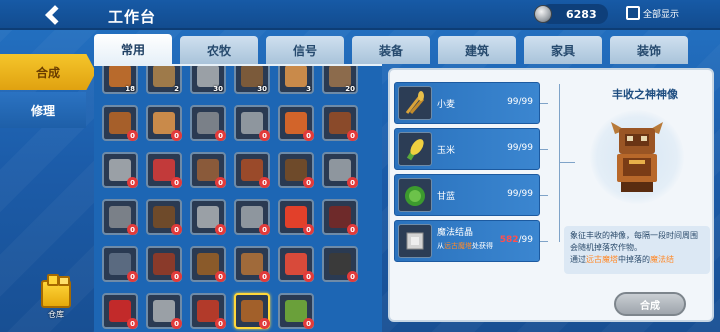  What do you see at coordinates (55, 15) in the screenshot?
I see `back-arrow-icon` at bounding box center [55, 15].